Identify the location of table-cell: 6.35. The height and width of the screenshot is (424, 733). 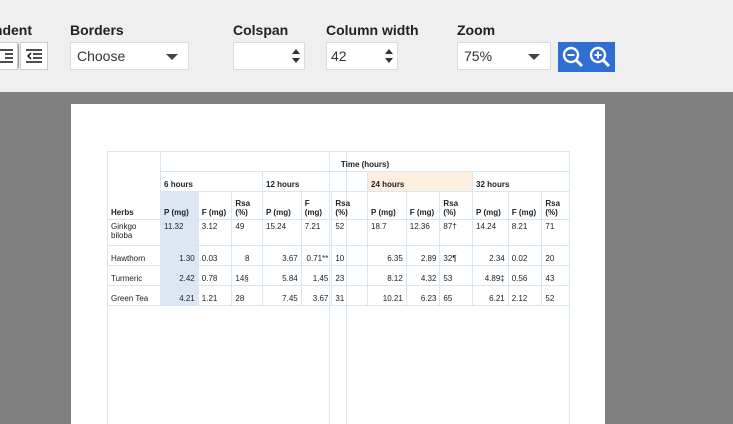
(387, 255).